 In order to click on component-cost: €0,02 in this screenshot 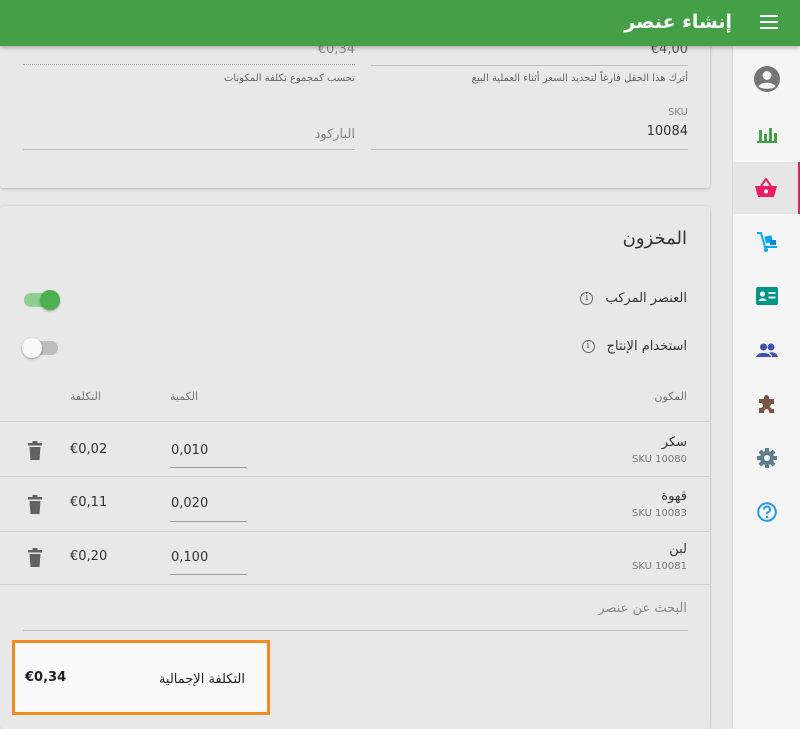, I will do `click(89, 449)`.